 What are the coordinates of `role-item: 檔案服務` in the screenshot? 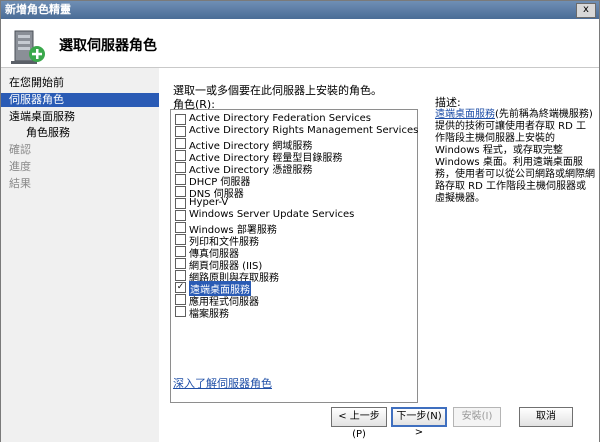 It's located at (295, 313).